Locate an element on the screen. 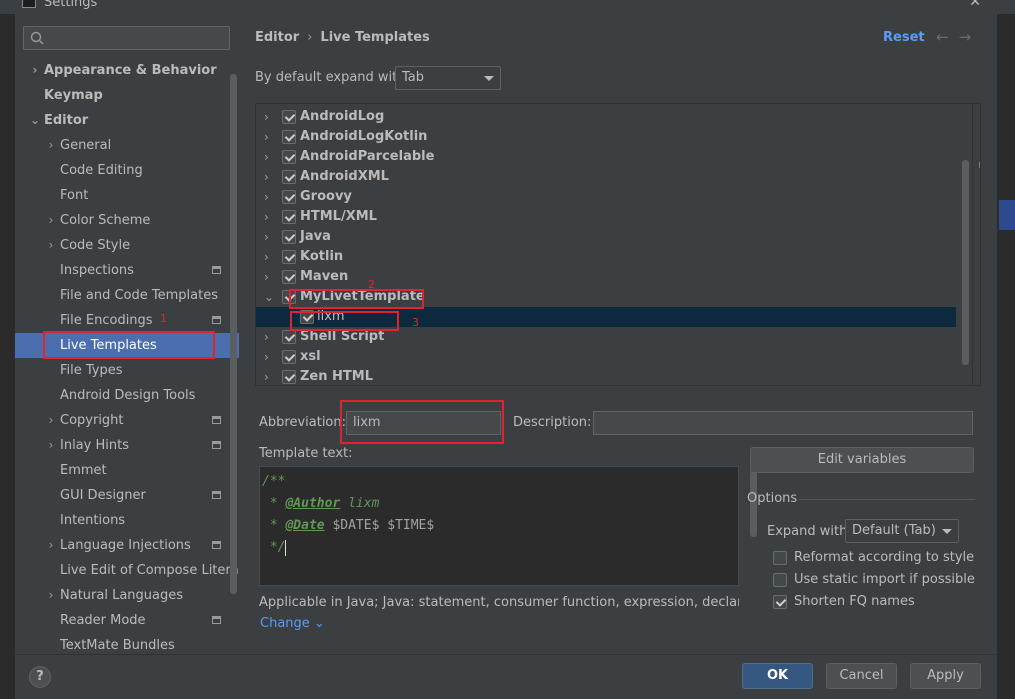 The image size is (1015, 699). template-group: › xsl is located at coordinates (606, 357).